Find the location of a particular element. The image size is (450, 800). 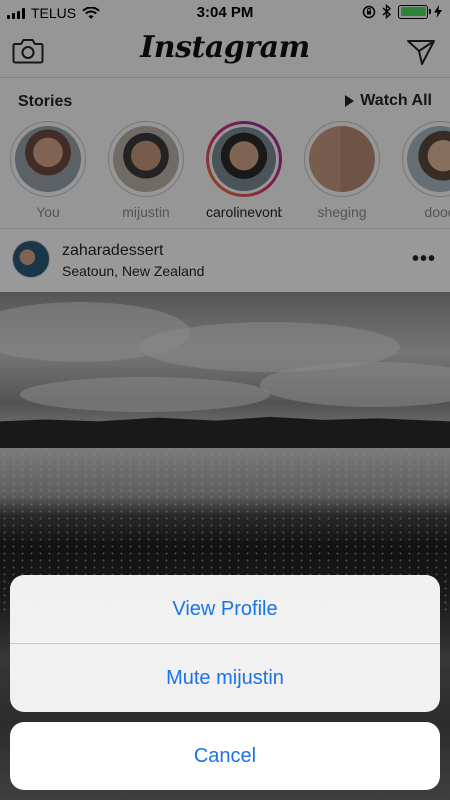

mute-user-button: Mute mijustin is located at coordinates (225, 678).